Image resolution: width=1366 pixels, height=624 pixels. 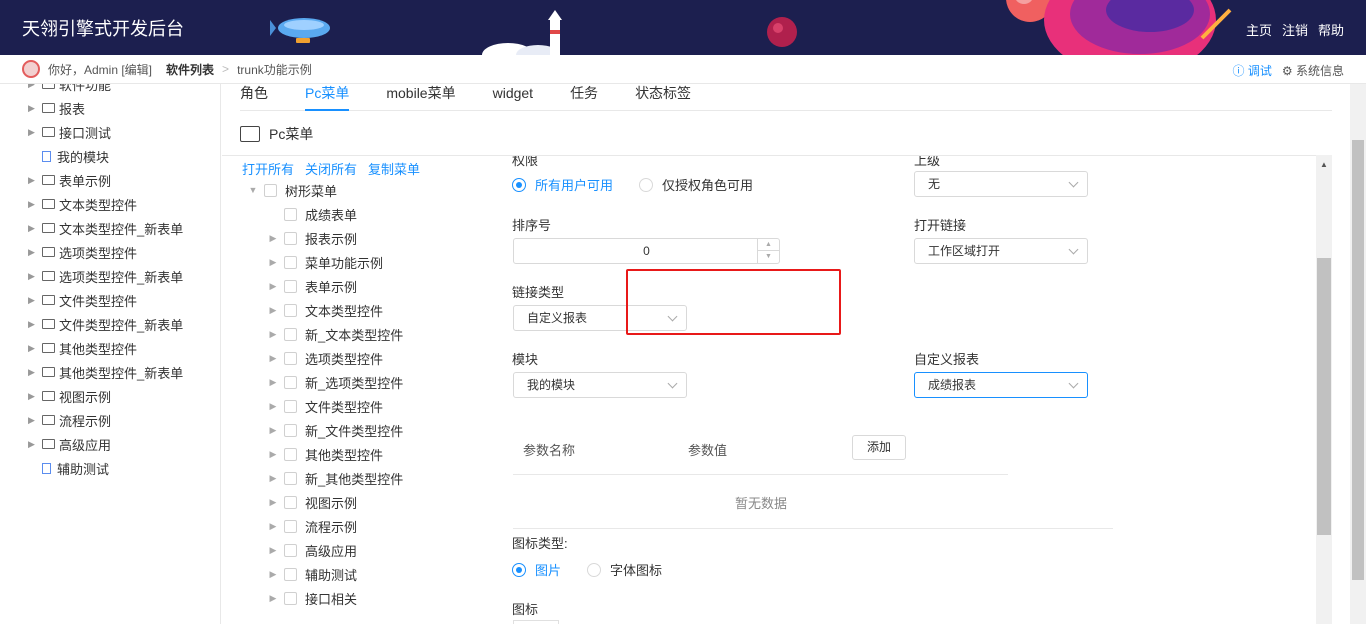 What do you see at coordinates (1295, 29) in the screenshot?
I see `nav-logout-link: 注销` at bounding box center [1295, 29].